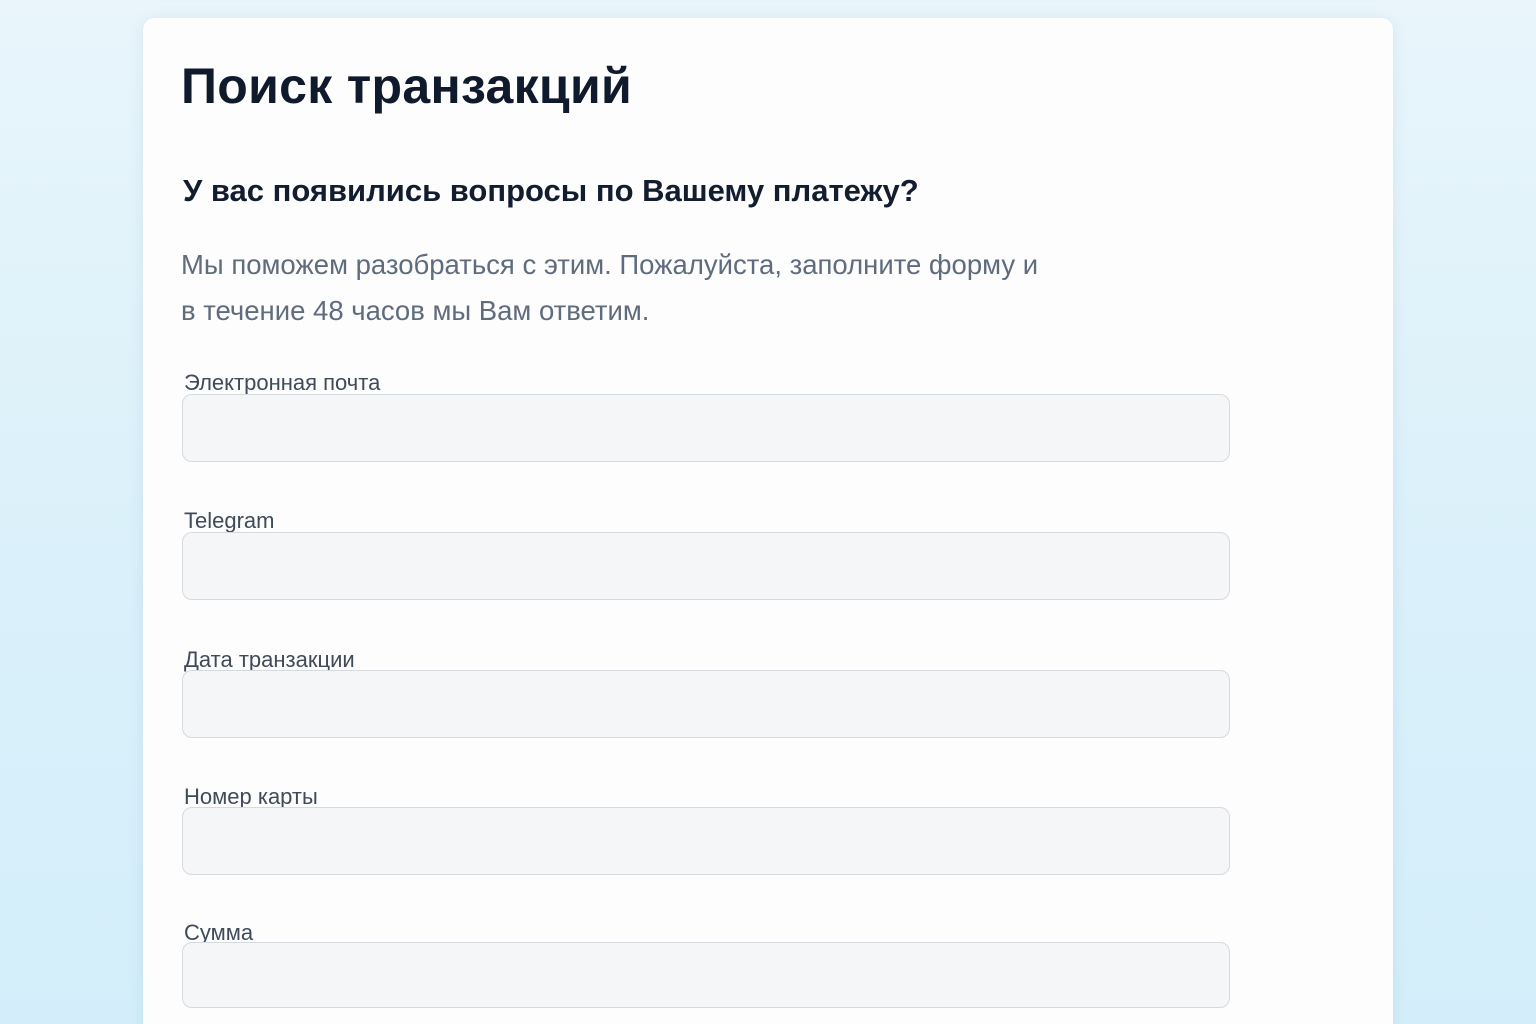  I want to click on amount-field, so click(706, 975).